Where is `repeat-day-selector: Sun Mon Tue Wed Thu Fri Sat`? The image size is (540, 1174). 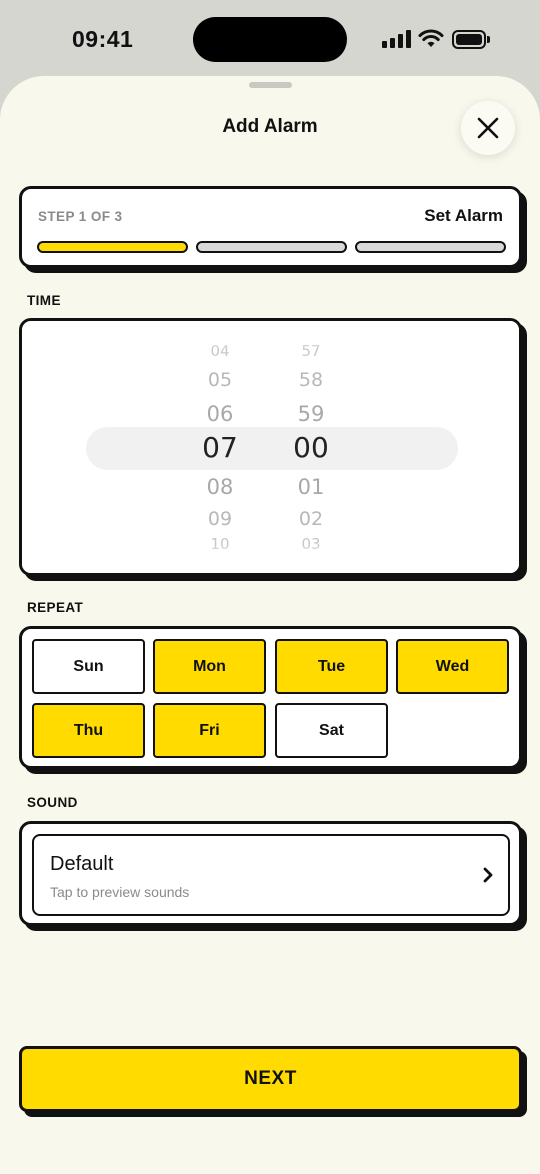
repeat-day-selector: Sun Mon Tue Wed Thu Fri Sat is located at coordinates (270, 697).